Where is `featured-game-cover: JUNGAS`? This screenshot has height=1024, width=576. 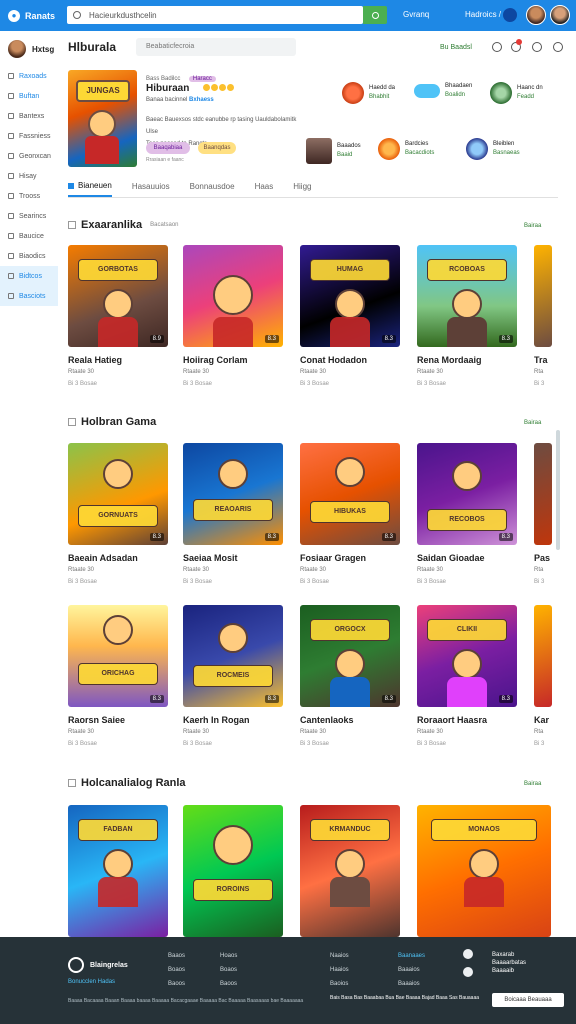
featured-game-cover: JUNGAS is located at coordinates (102, 118).